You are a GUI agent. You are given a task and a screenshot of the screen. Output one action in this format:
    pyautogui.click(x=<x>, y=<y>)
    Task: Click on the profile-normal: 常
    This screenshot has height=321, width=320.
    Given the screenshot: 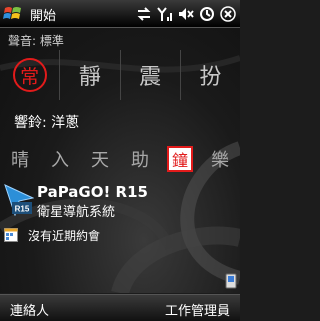 What is the action you would take?
    pyautogui.click(x=30, y=75)
    